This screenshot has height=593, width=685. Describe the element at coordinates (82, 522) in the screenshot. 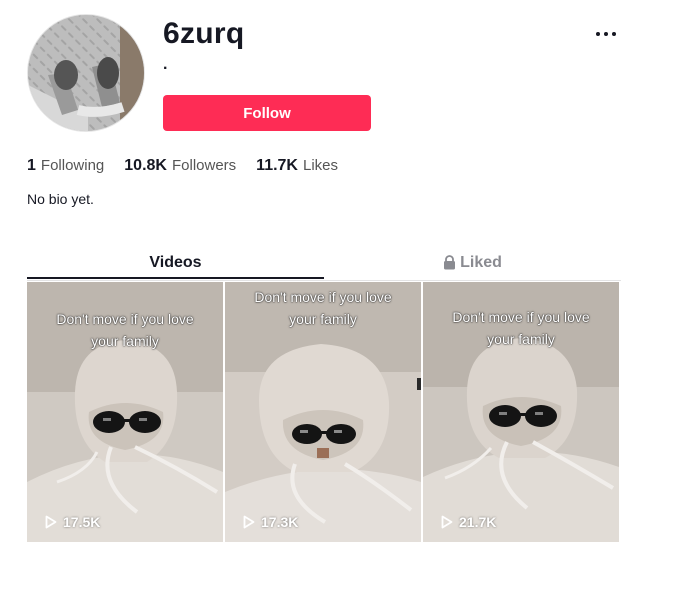

I see `view-count-text: 17.5K` at that location.